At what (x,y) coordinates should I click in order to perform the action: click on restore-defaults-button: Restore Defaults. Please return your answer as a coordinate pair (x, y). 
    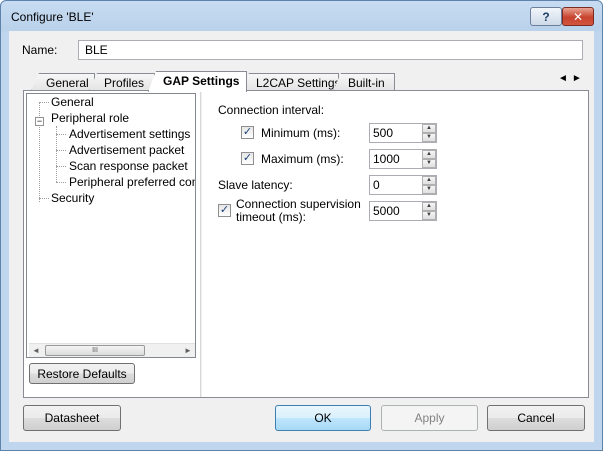
    Looking at the image, I should click on (82, 373).